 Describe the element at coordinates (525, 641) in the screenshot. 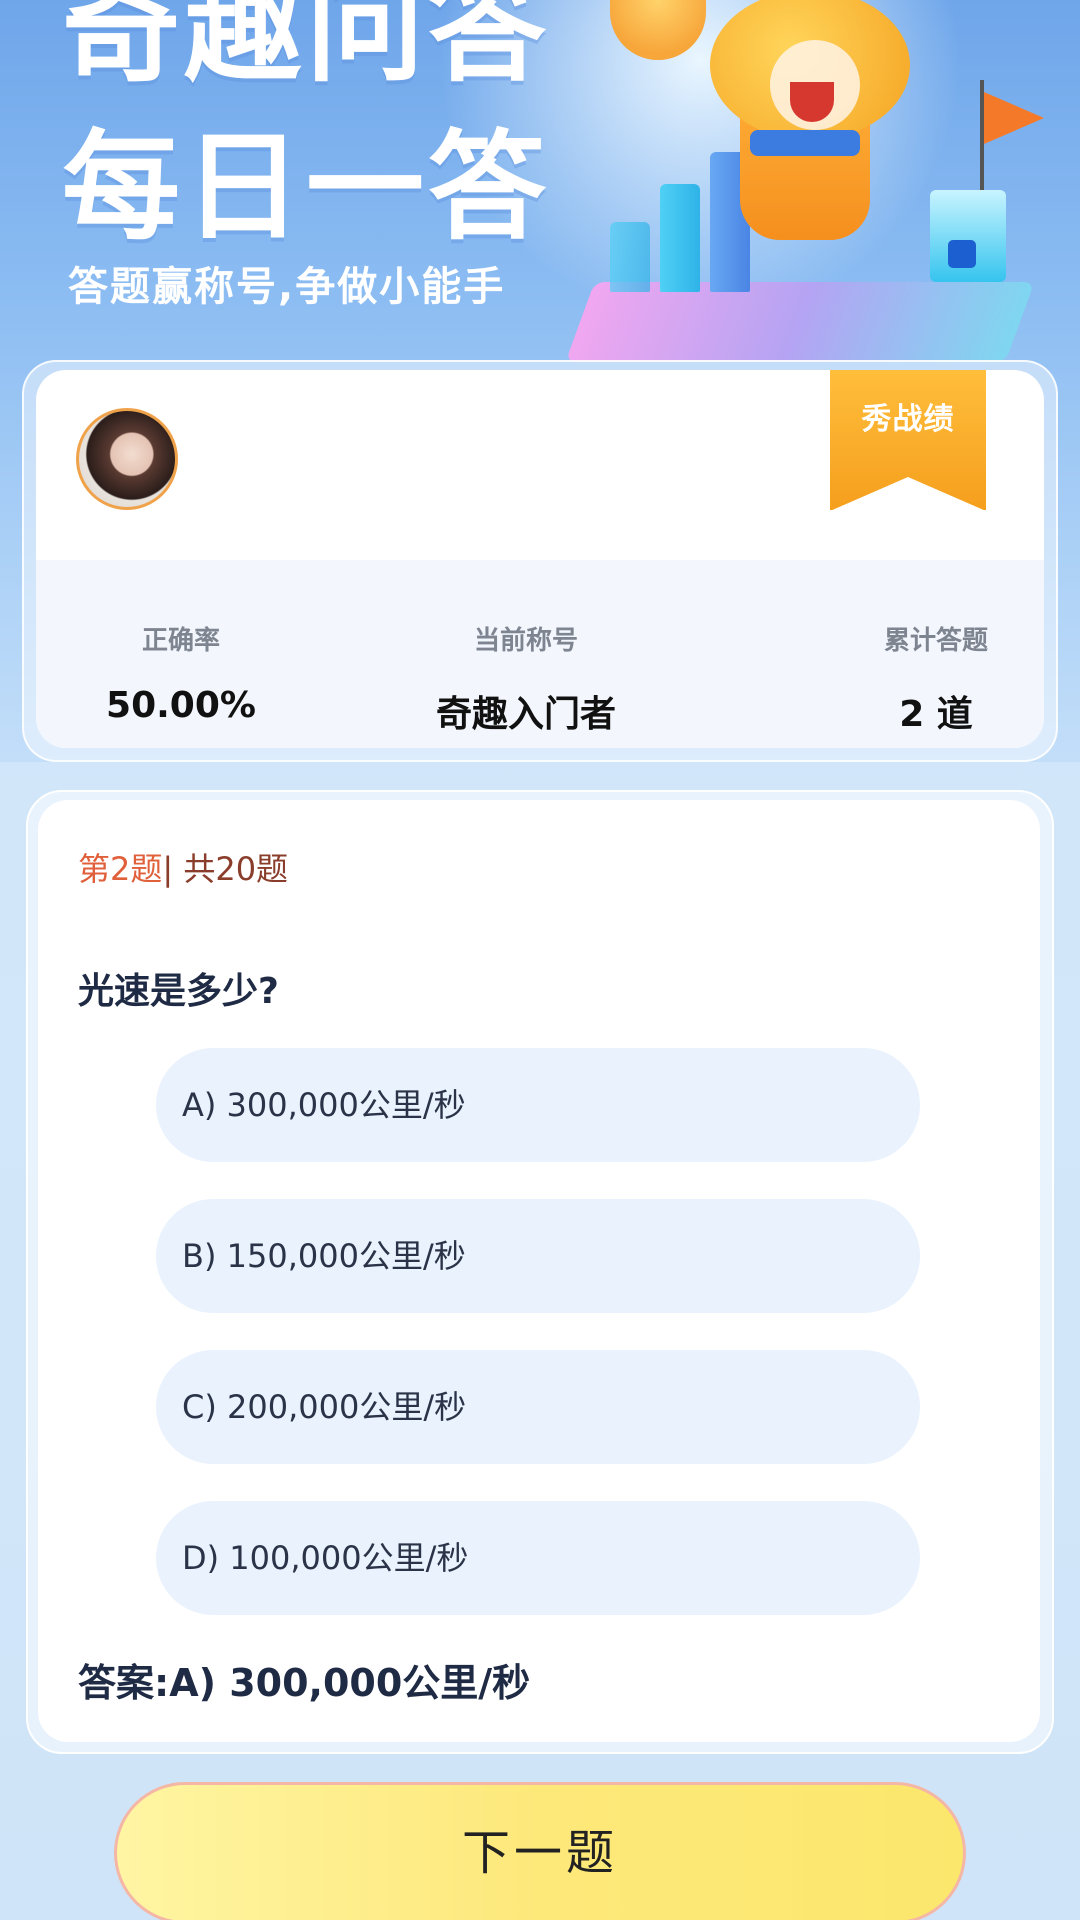

I see `stat-title-label: 当前称号` at that location.